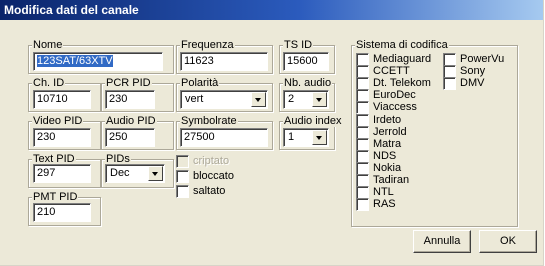 The width and height of the screenshot is (545, 266). Describe the element at coordinates (224, 61) in the screenshot. I see `frequenza-input: 11623` at that location.